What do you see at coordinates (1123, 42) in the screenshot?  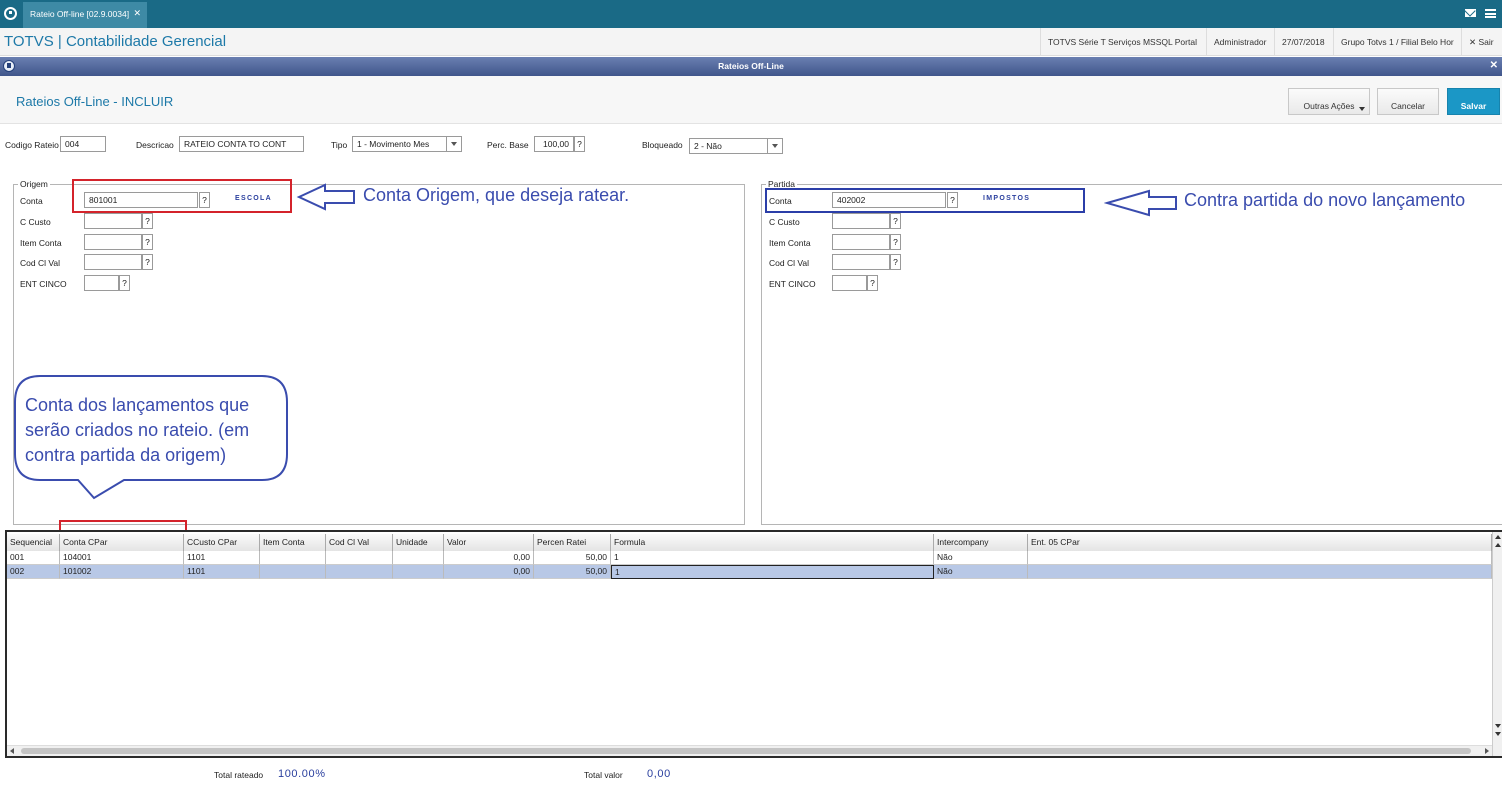 I see `environment-label: TOTVS Série T Serviços MSSQL Portal` at bounding box center [1123, 42].